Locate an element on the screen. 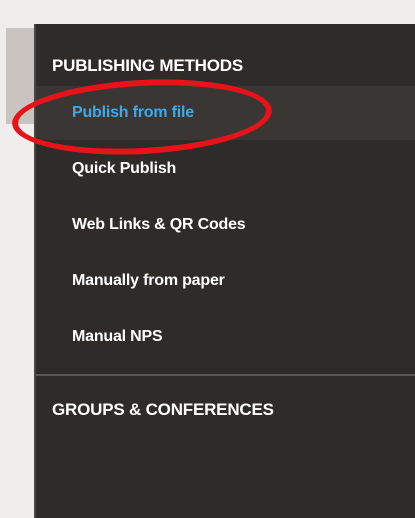 The width and height of the screenshot is (415, 518). menu-item-publish-from-file: Publish from file is located at coordinates (225, 113).